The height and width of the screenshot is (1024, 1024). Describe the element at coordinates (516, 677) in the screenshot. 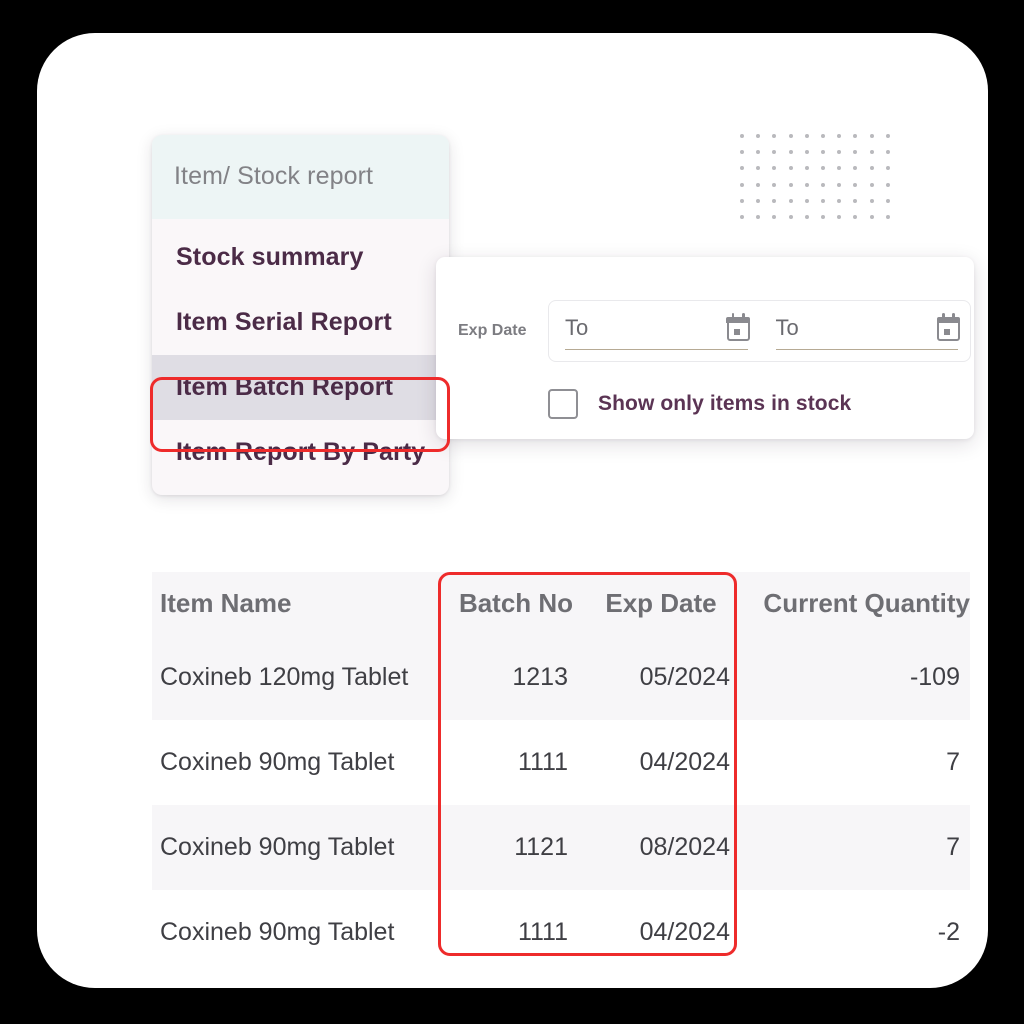

I see `cell-batch-no: 1213` at that location.